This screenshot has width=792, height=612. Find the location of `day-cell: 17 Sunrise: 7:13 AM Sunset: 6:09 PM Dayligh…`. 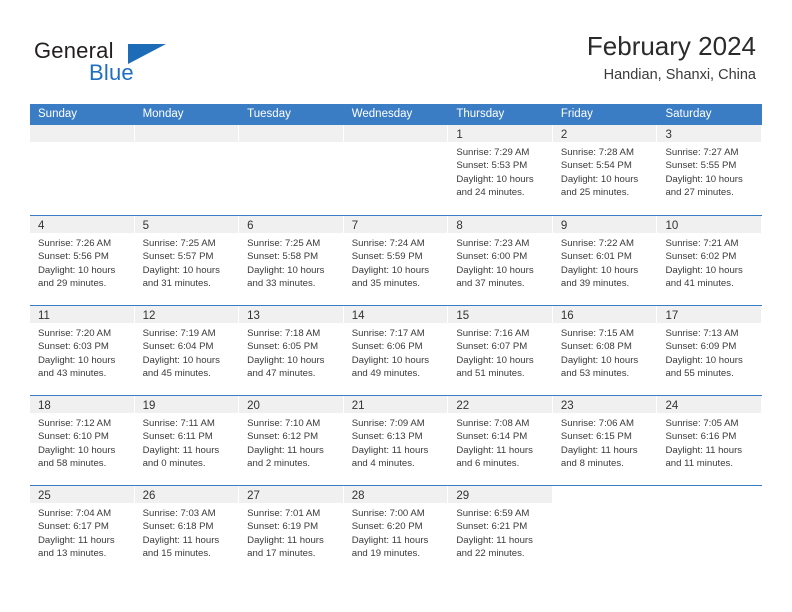

day-cell: 17 Sunrise: 7:13 AM Sunset: 6:09 PM Dayligh… is located at coordinates (710, 350).